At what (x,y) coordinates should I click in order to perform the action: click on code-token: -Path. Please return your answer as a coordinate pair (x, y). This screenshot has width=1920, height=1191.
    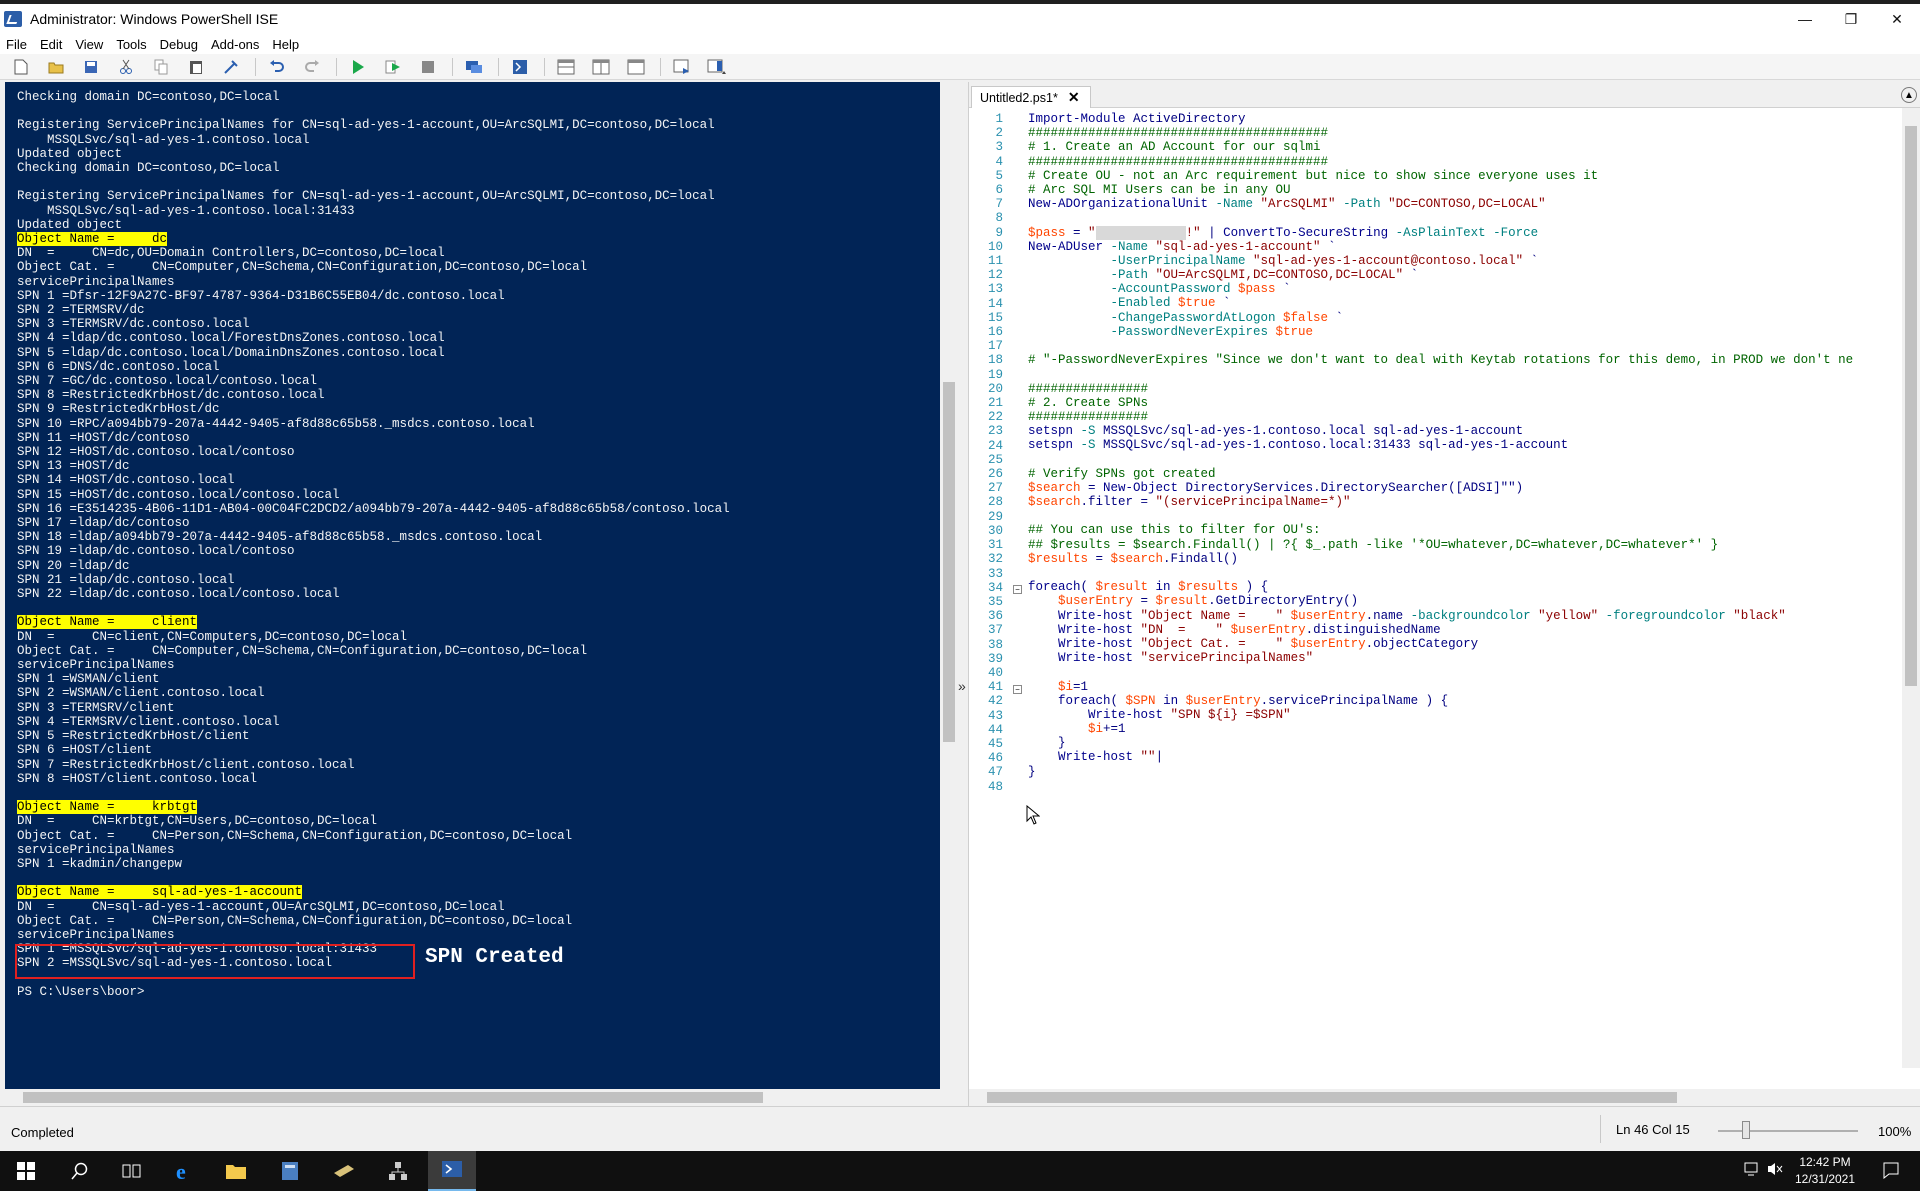
    Looking at the image, I should click on (1362, 204).